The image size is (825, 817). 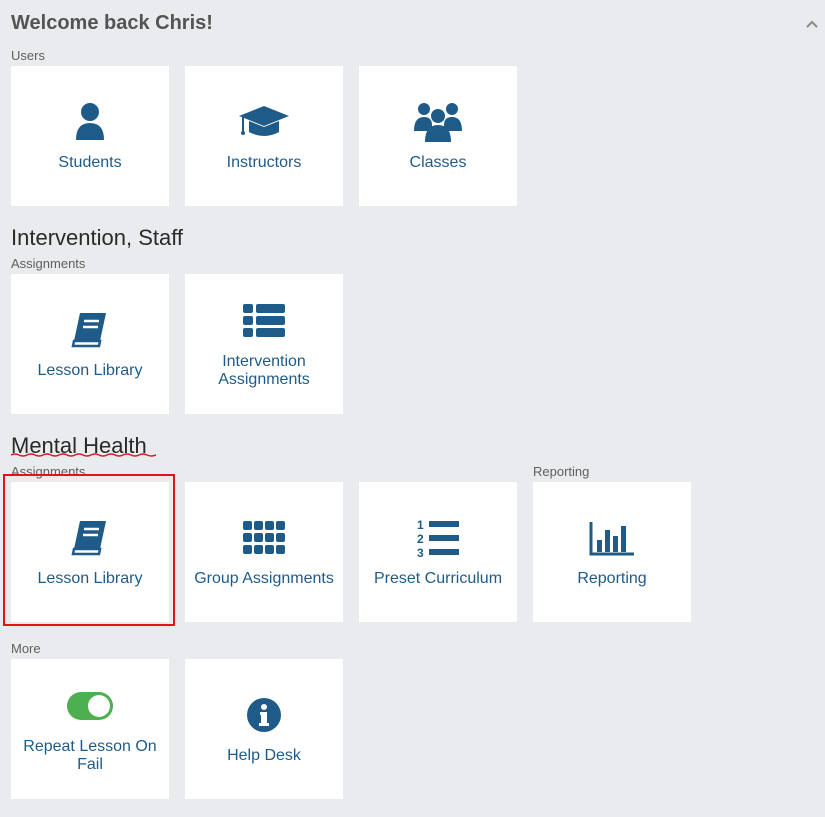 I want to click on intervention-lesson-library-tile: Lesson Library, so click(x=90, y=344).